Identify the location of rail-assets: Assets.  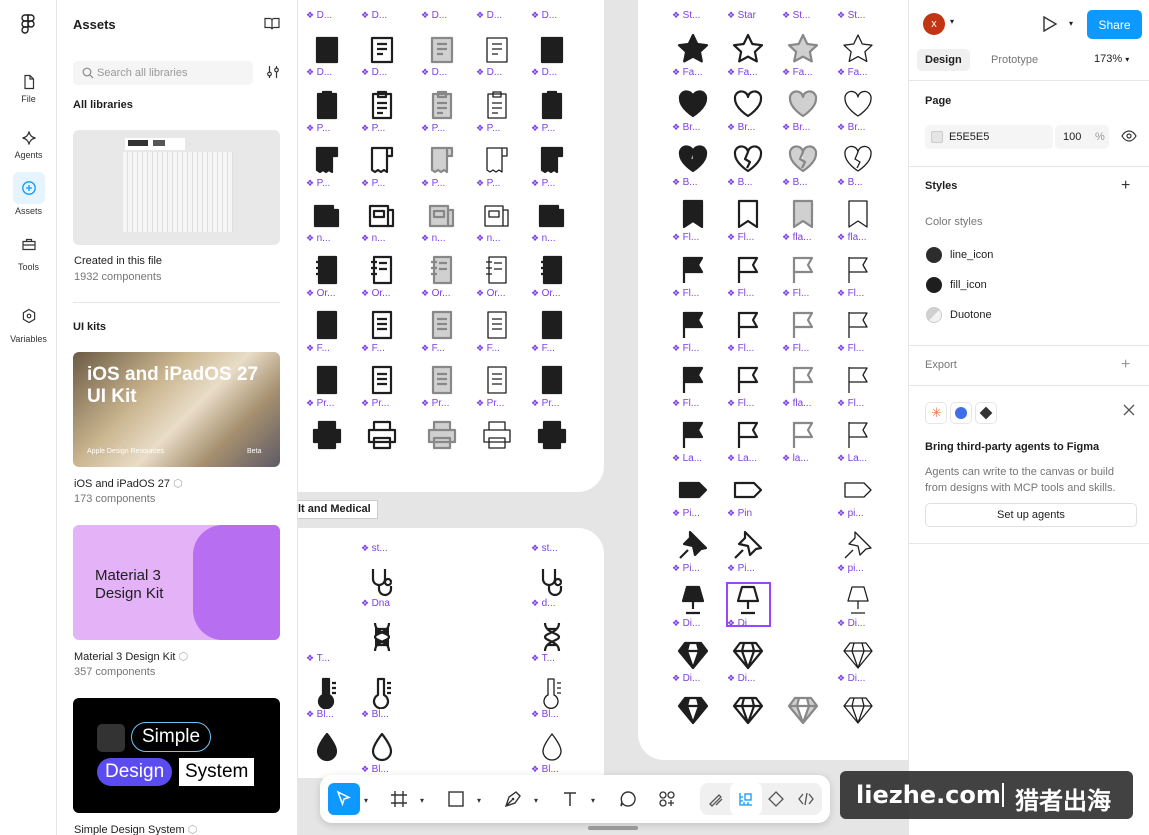
(28, 194).